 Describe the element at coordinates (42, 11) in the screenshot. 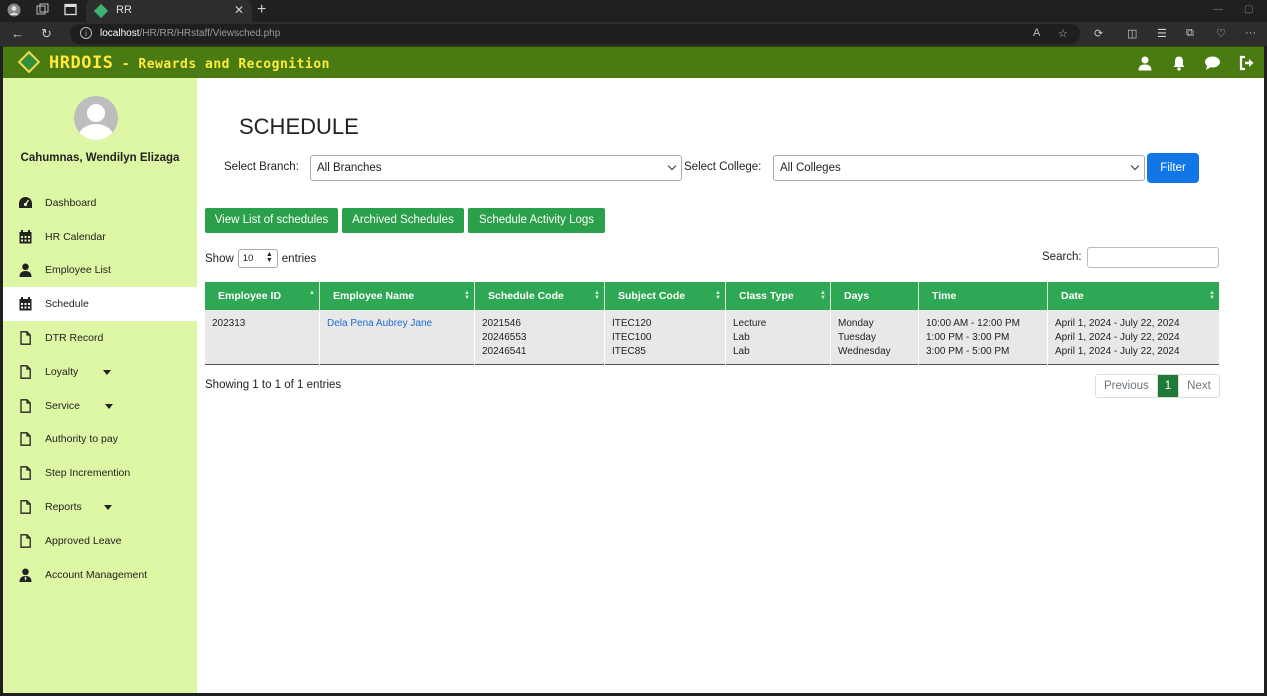

I see `workspaces-icon` at that location.